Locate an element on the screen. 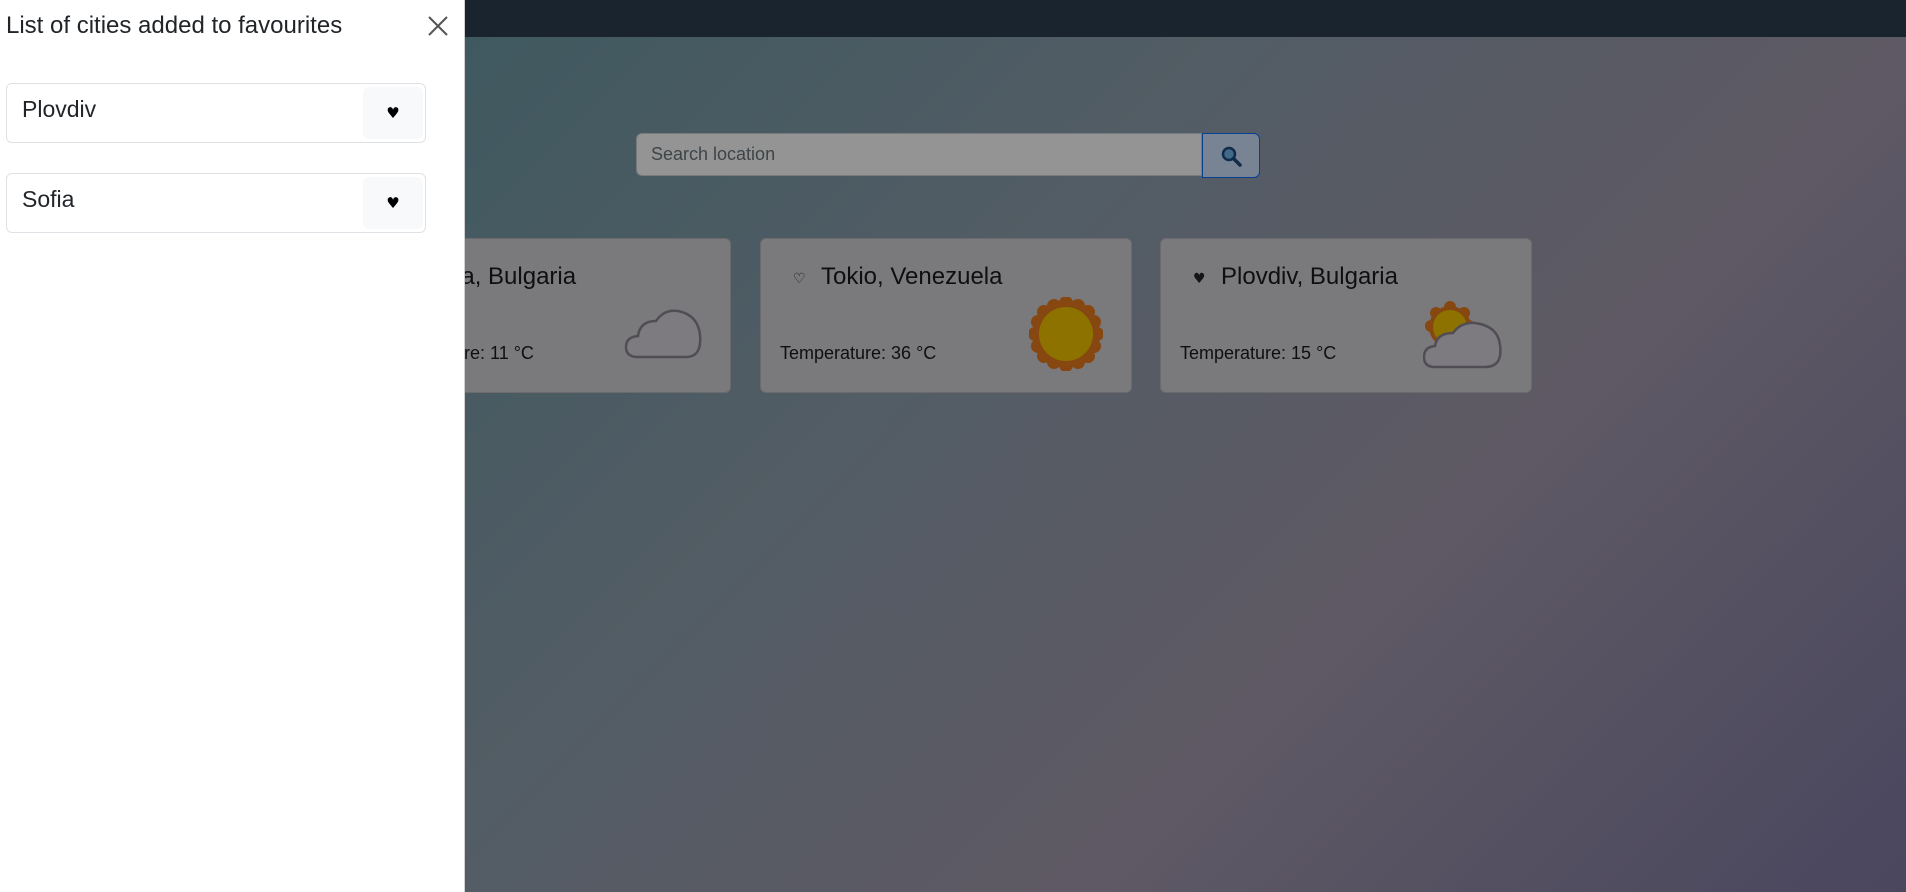 The height and width of the screenshot is (892, 1906). close-icon is located at coordinates (438, 26).